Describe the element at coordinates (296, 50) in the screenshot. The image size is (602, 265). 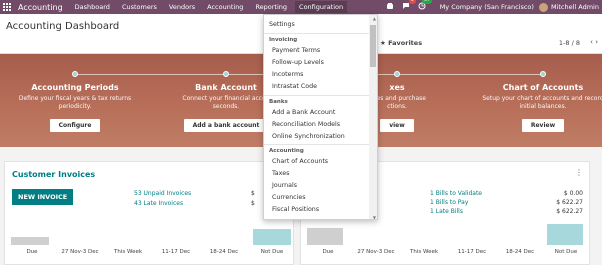
I see `menu-item-payment-terms: Payment Terms` at that location.